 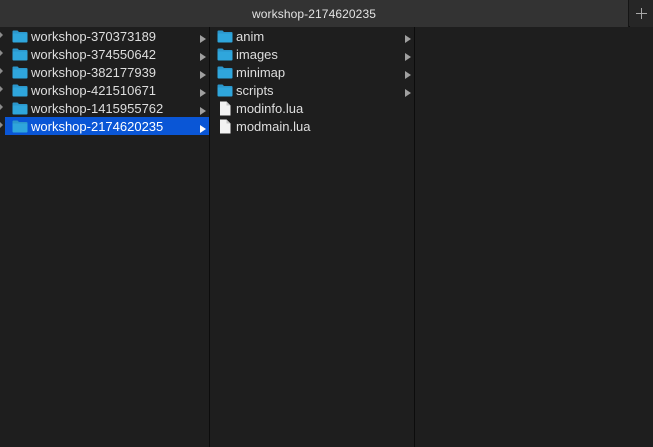 I want to click on new-tab-button, so click(x=641, y=13).